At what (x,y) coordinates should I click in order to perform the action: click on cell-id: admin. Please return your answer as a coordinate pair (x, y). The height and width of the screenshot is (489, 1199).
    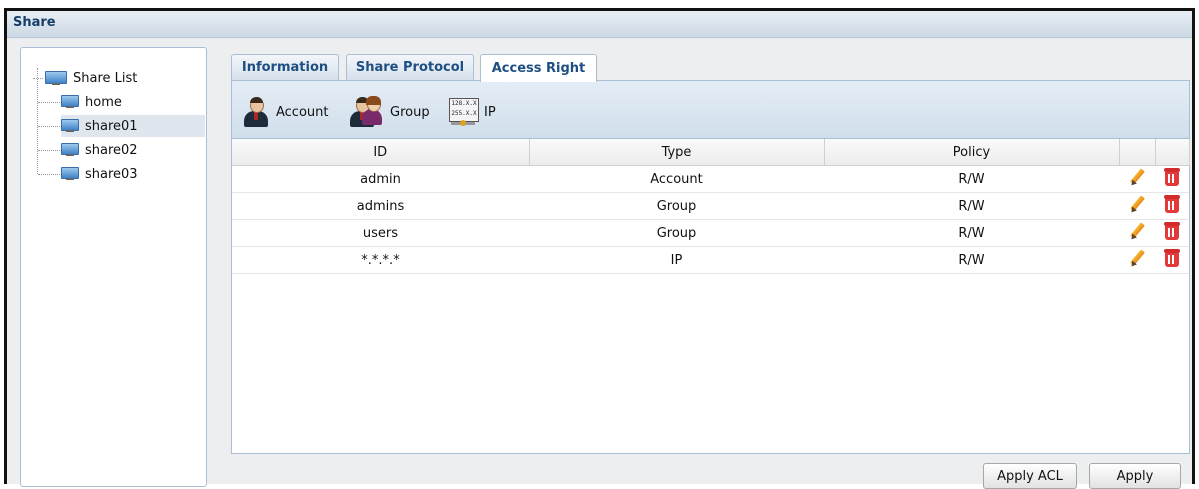
    Looking at the image, I should click on (380, 179).